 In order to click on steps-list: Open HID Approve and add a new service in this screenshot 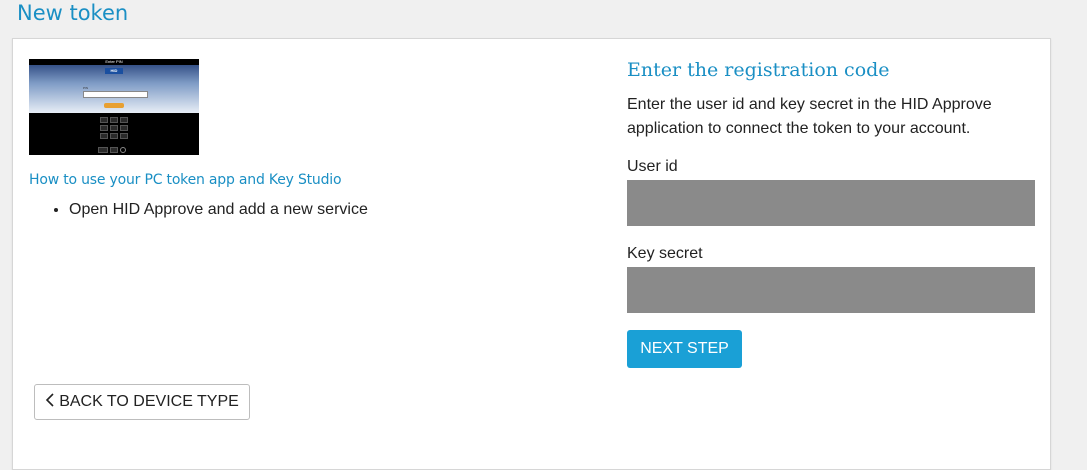, I will do `click(198, 210)`.